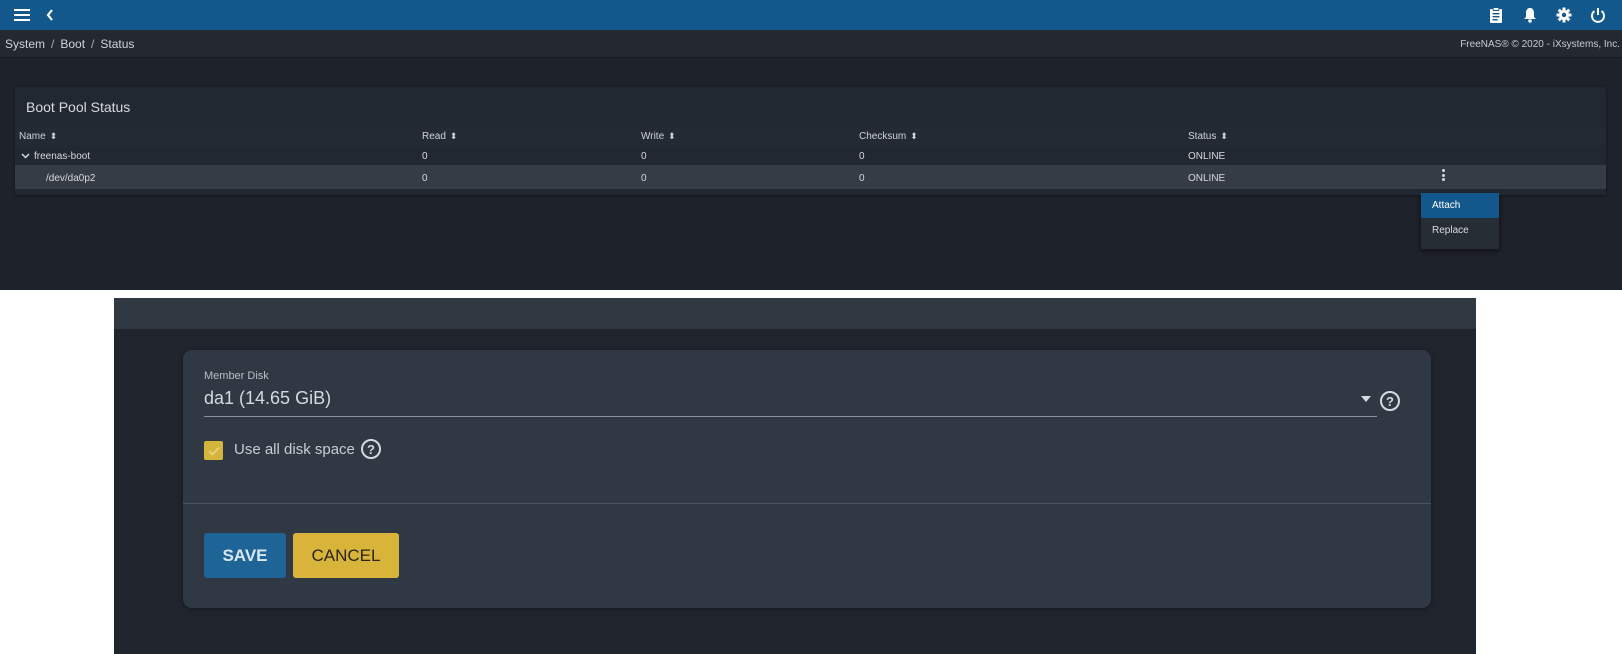 The width and height of the screenshot is (1622, 654). I want to click on select-underline, so click(790, 416).